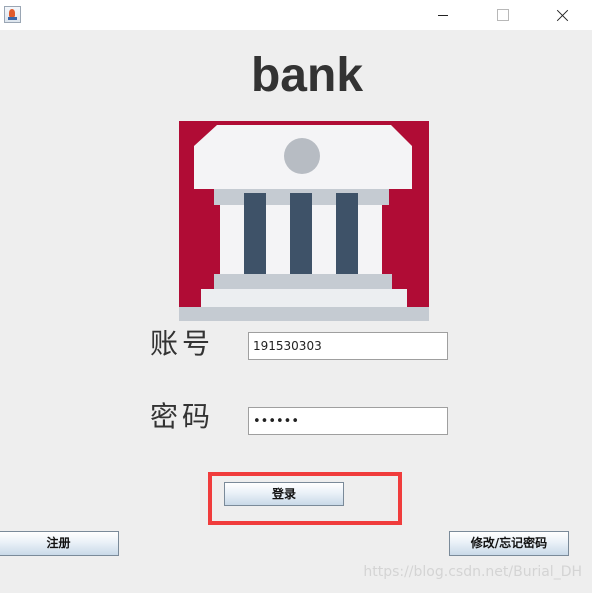  What do you see at coordinates (472, 572) in the screenshot?
I see `watermark: https://blog.csdn.net/Burial_DH` at bounding box center [472, 572].